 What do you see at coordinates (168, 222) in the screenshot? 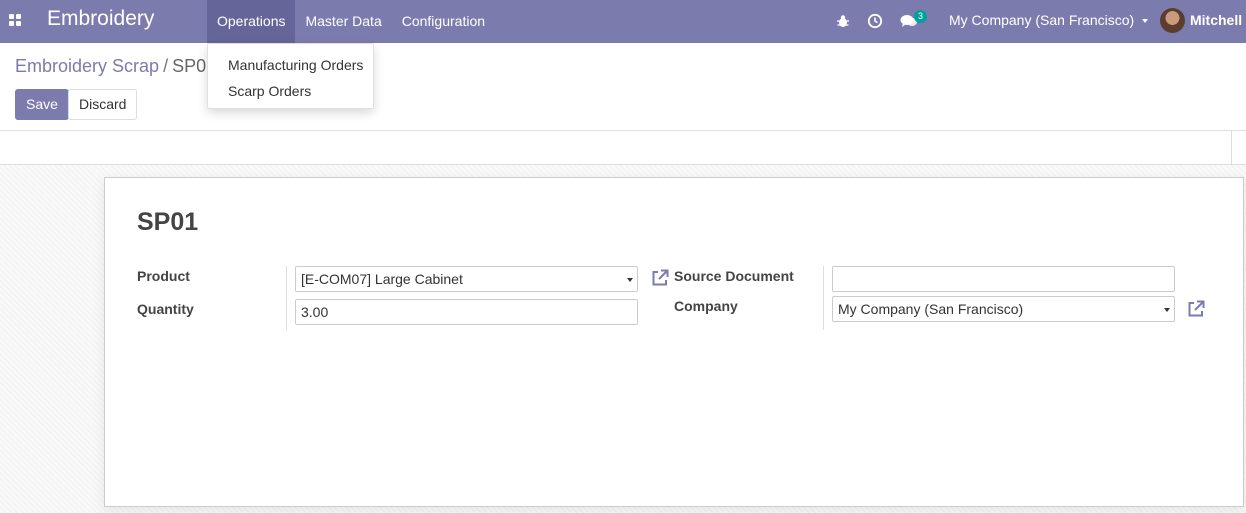
I see `record-title: SP01` at bounding box center [168, 222].